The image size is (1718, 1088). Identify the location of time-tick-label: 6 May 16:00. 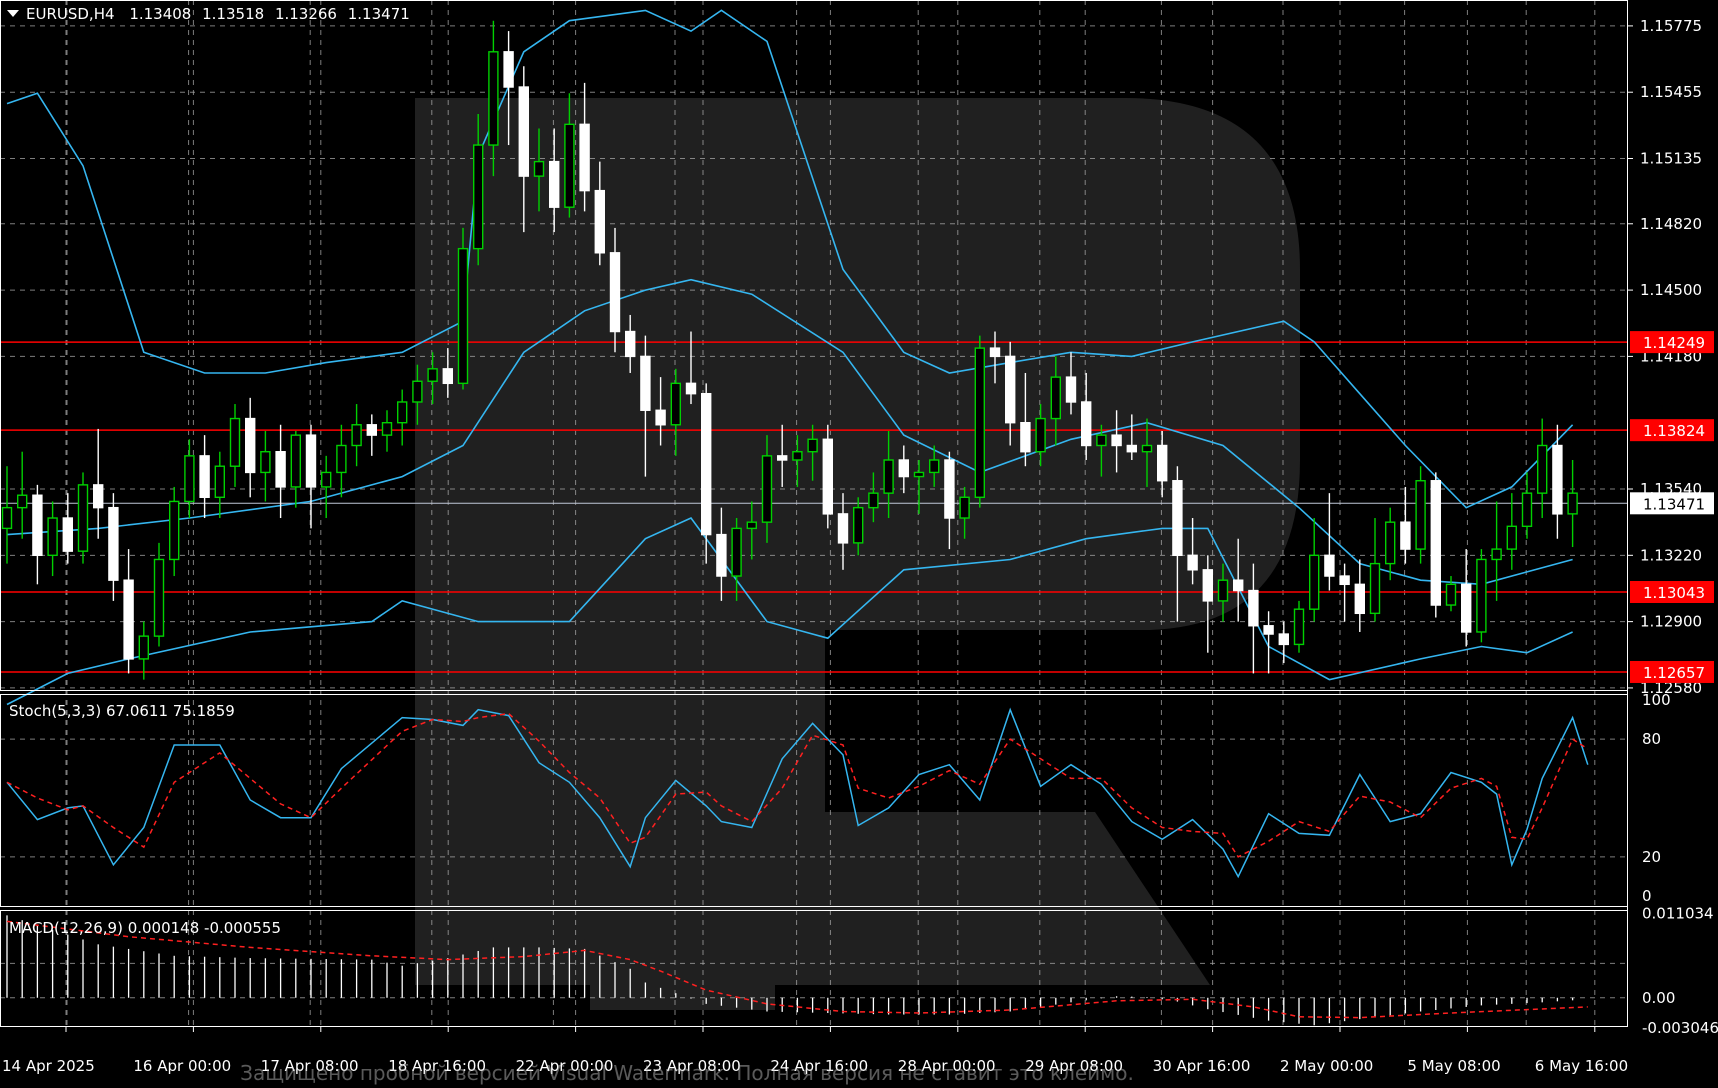
(1581, 1066).